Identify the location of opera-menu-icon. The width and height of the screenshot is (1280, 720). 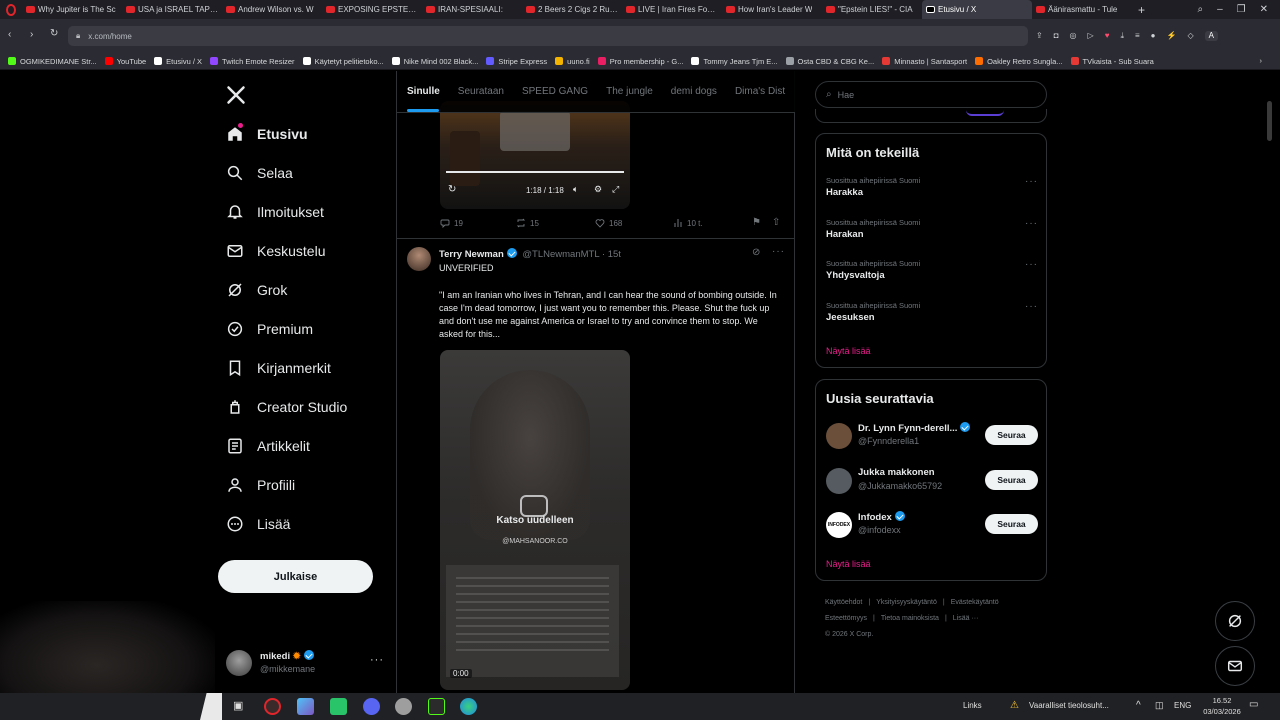
(11, 9).